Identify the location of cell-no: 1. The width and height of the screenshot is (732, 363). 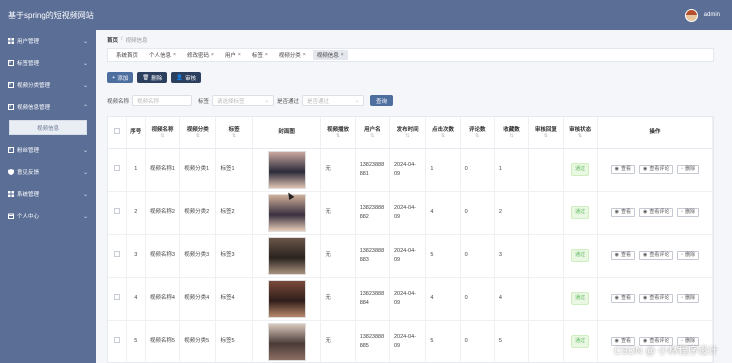
(136, 170).